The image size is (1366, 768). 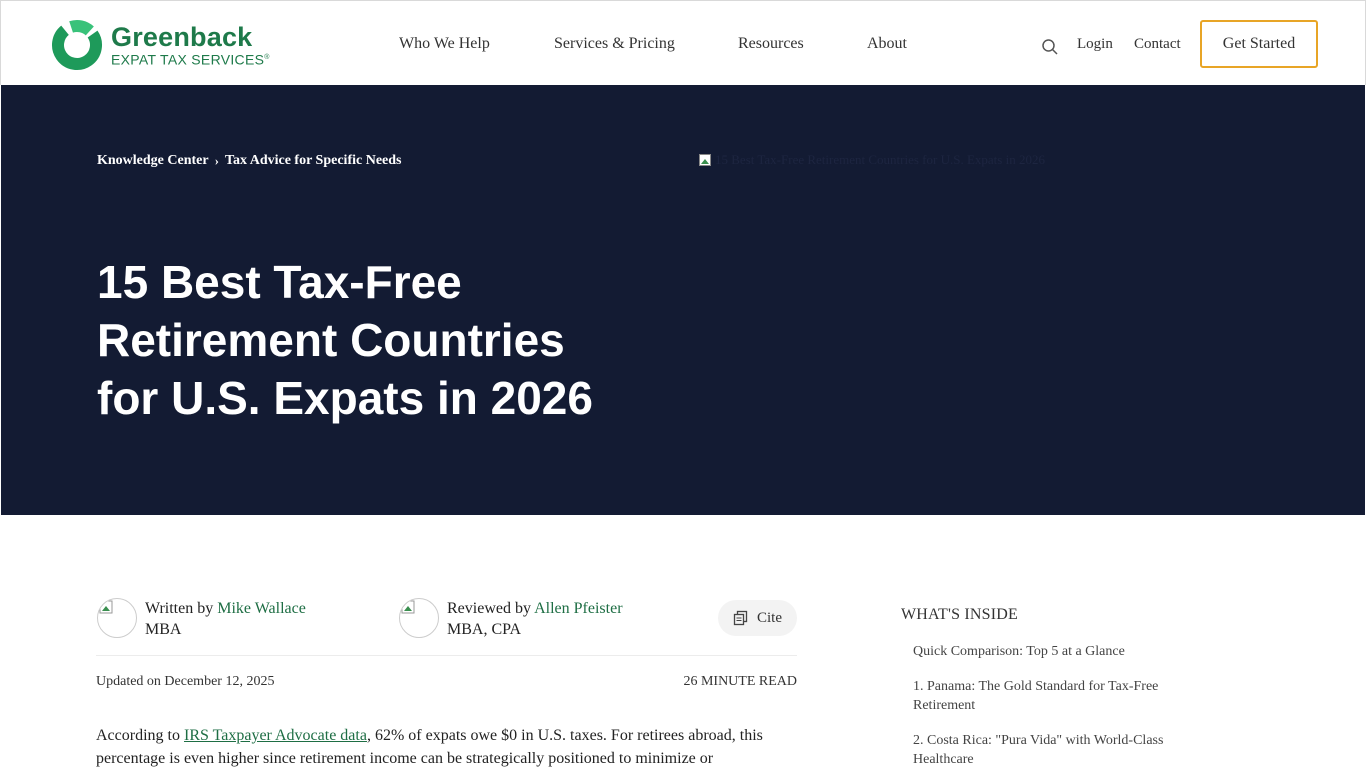 I want to click on divider, so click(x=446, y=655).